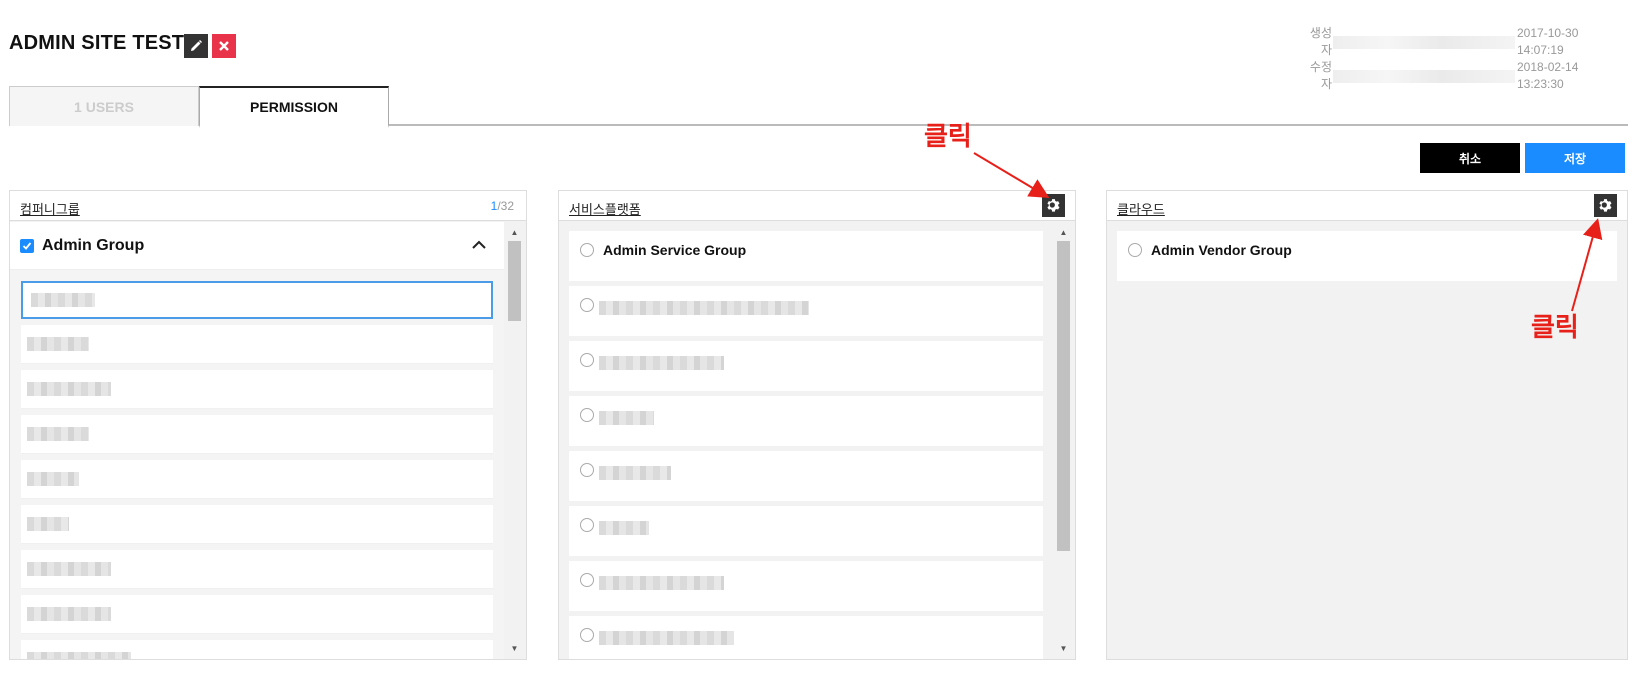  I want to click on tab-permission: PERMISSION, so click(294, 107).